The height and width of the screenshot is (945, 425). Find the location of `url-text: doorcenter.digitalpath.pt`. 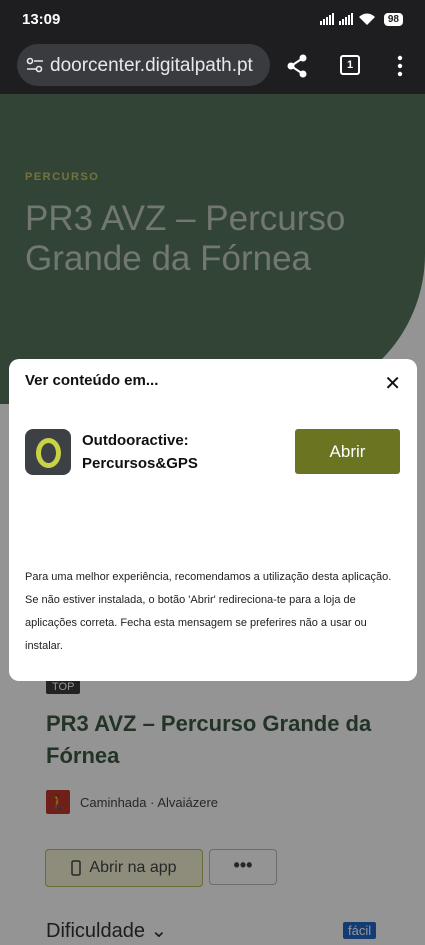

url-text: doorcenter.digitalpath.pt is located at coordinates (151, 66).